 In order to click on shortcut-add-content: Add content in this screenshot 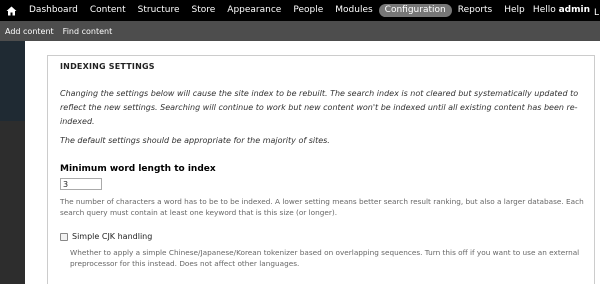, I will do `click(29, 31)`.